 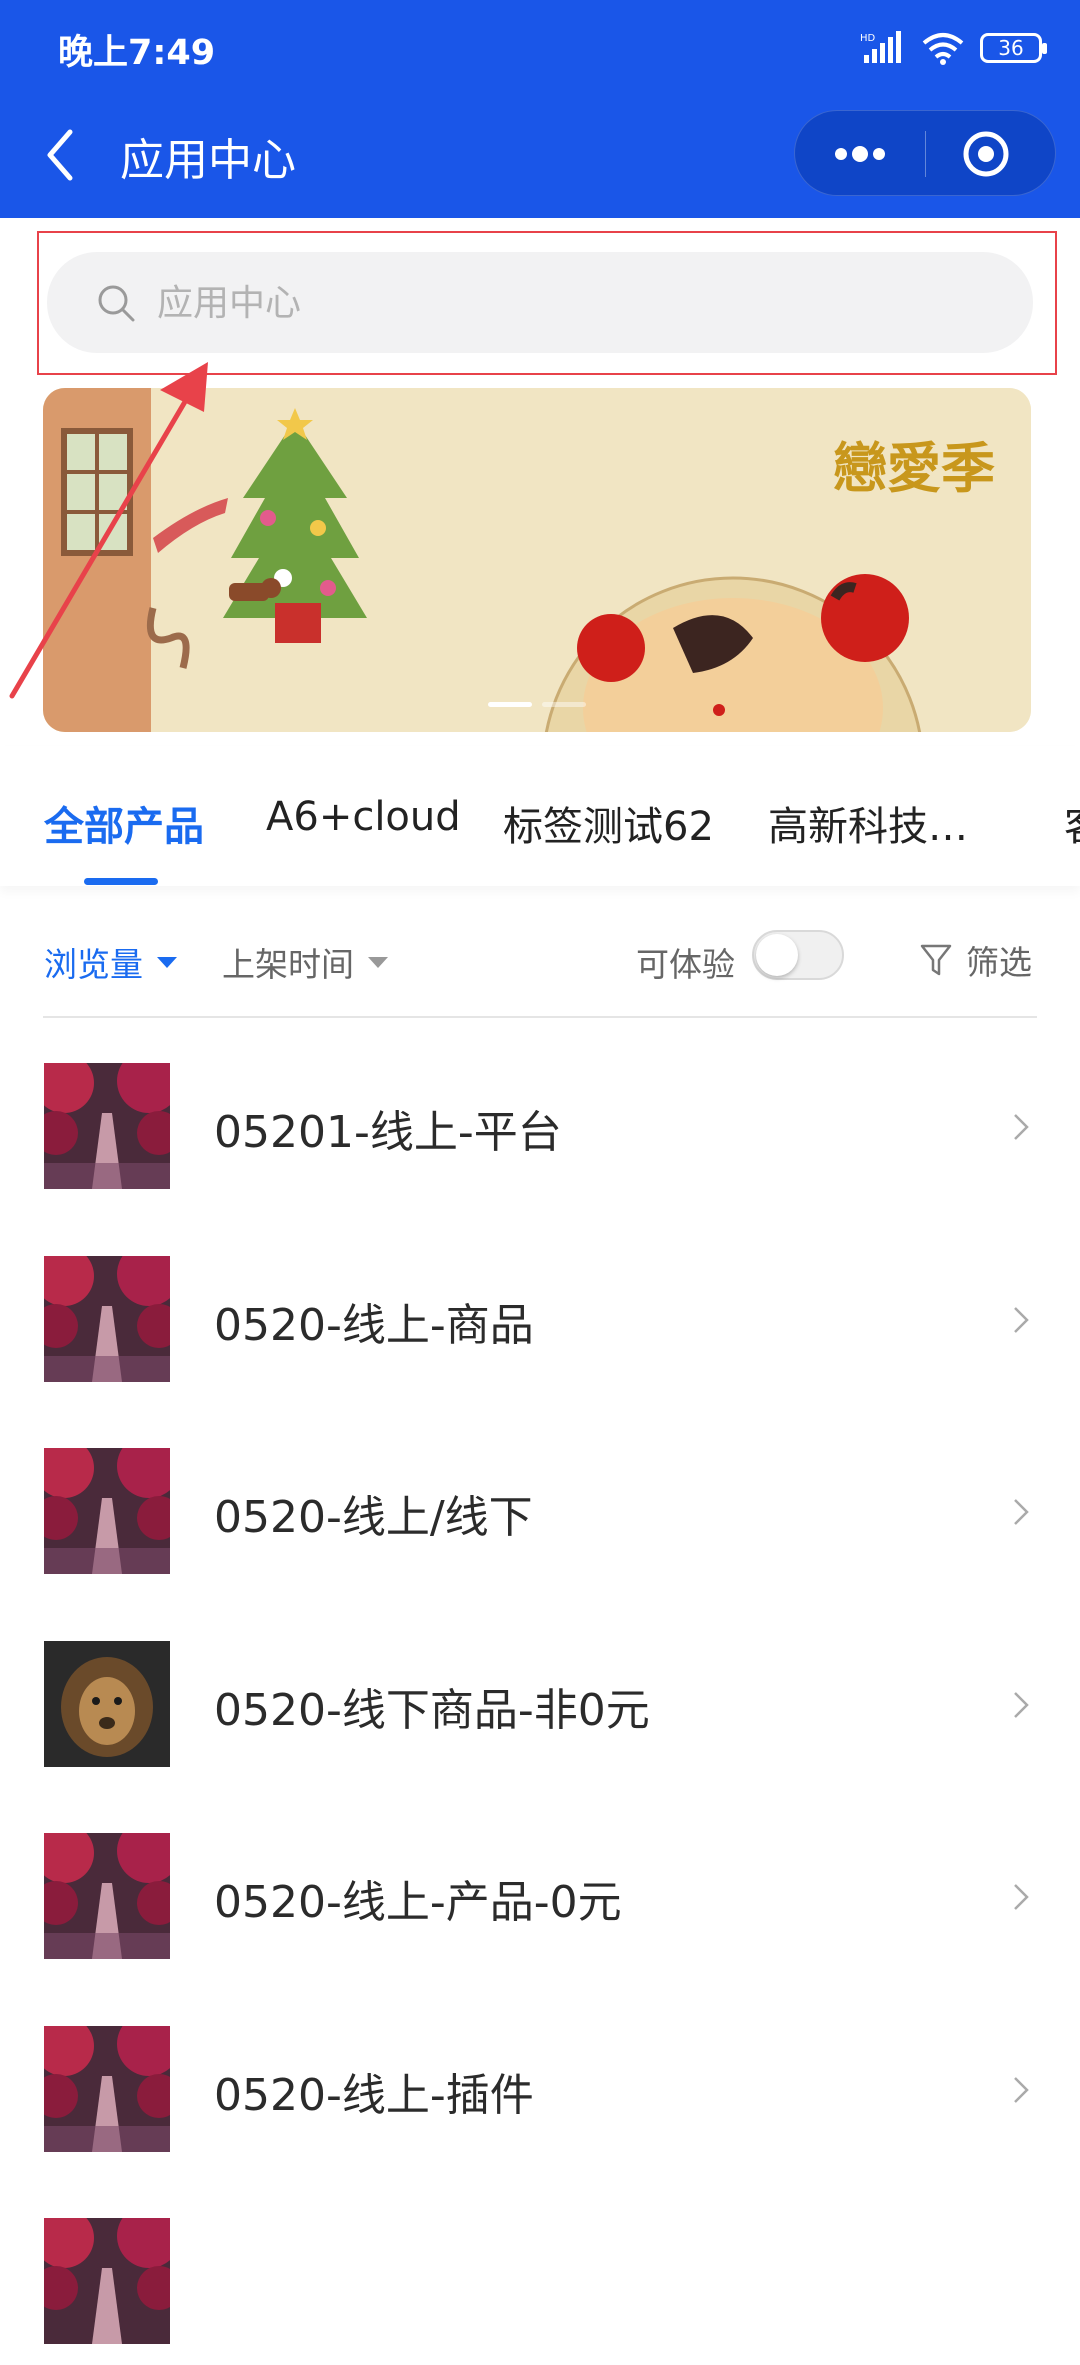 What do you see at coordinates (374, 1325) in the screenshot?
I see `product-name: 0520-线上-商品` at bounding box center [374, 1325].